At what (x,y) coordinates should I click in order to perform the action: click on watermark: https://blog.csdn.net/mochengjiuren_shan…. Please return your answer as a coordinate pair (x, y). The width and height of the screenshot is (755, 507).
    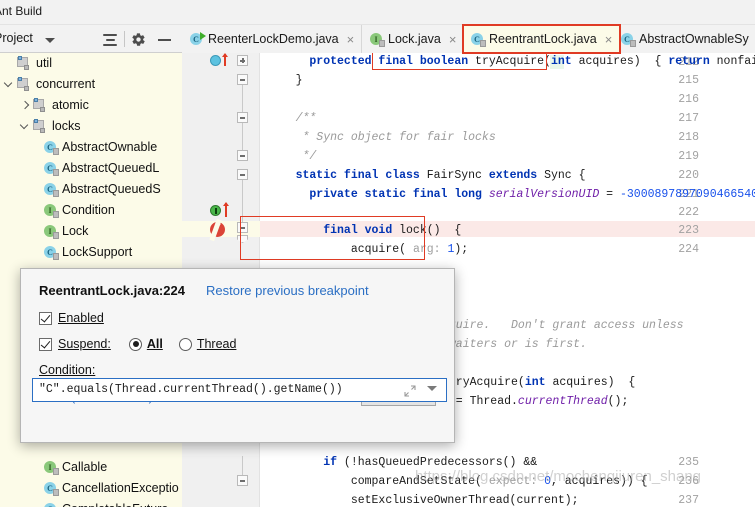
    Looking at the image, I should click on (558, 476).